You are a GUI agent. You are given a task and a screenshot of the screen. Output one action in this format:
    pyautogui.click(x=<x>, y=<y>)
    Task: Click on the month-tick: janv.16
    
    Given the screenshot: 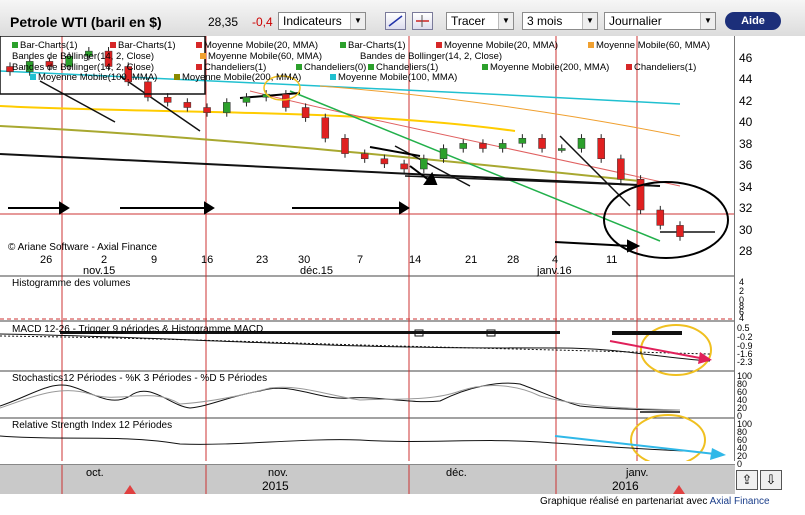 What is the action you would take?
    pyautogui.click(x=554, y=271)
    